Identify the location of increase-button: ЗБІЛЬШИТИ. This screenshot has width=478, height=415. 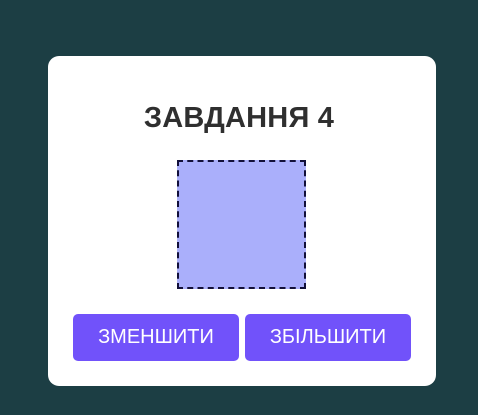
(328, 337).